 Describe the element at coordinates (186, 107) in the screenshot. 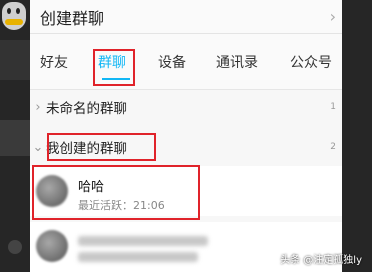

I see `group-section-unnamed: › 未命名的群聊 1` at that location.